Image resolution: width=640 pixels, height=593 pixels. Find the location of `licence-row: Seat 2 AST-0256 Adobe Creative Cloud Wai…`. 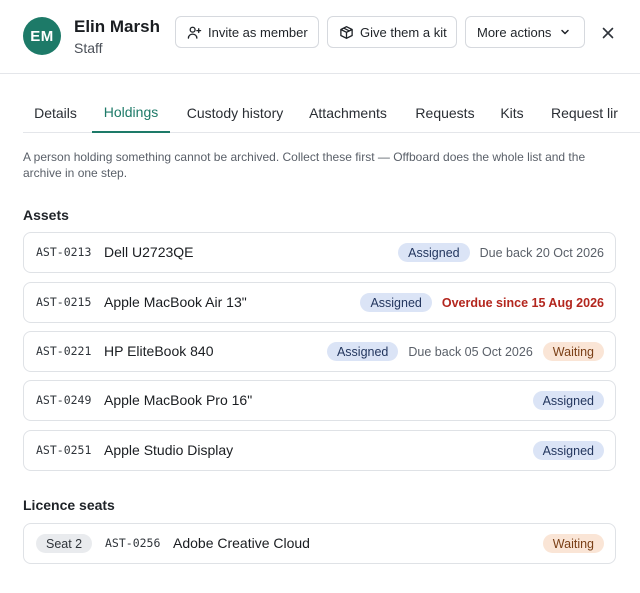

licence-row: Seat 2 AST-0256 Adobe Creative Cloud Wai… is located at coordinates (319, 543).